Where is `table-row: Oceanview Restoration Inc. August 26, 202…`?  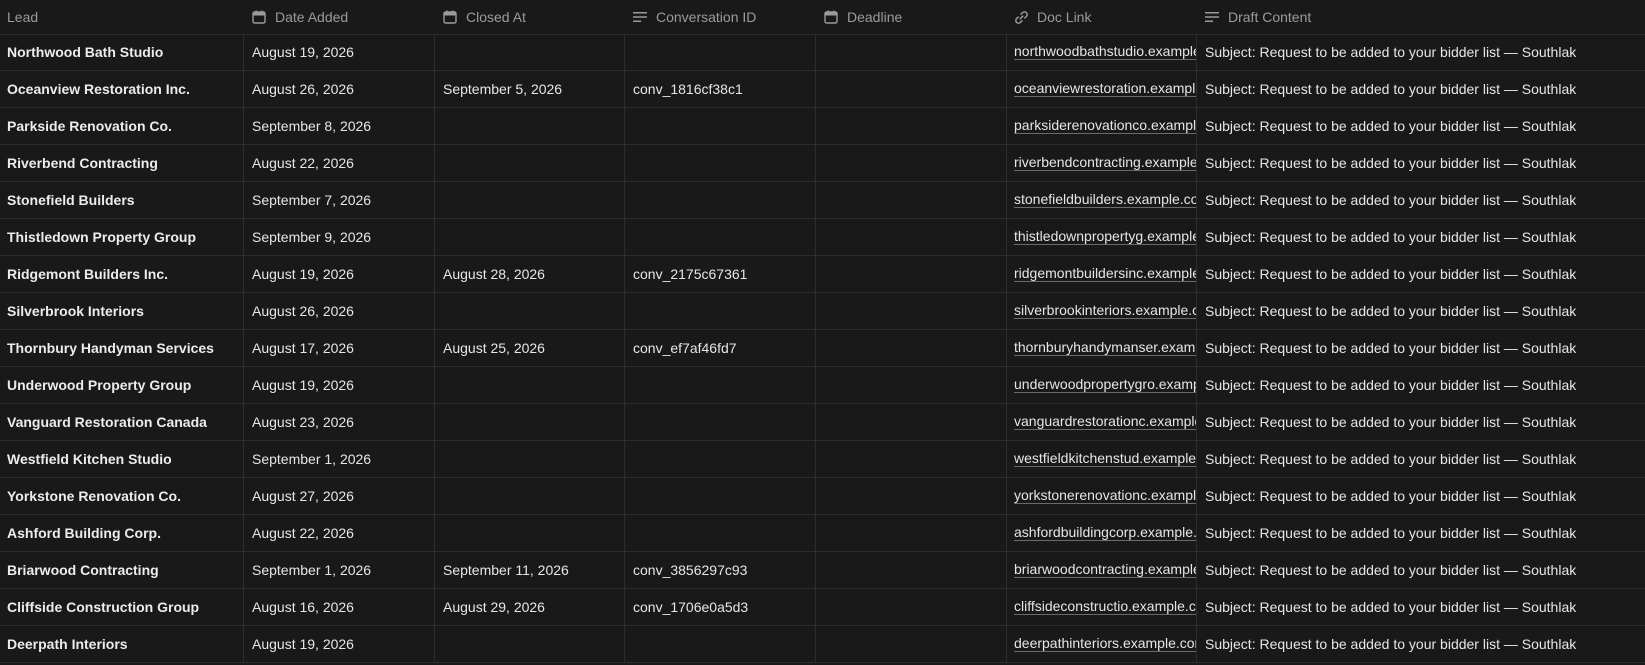
table-row: Oceanview Restoration Inc. August 26, 202… is located at coordinates (822, 89).